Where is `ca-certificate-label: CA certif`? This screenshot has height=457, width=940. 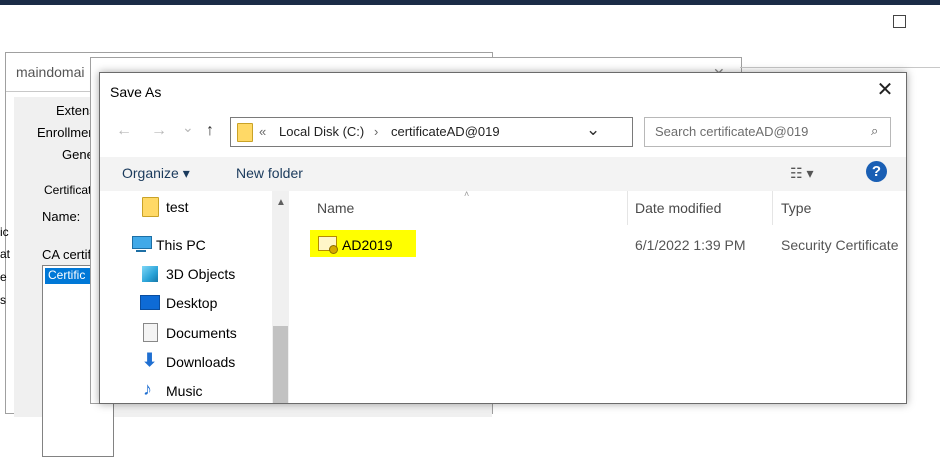 ca-certificate-label: CA certif is located at coordinates (67, 254).